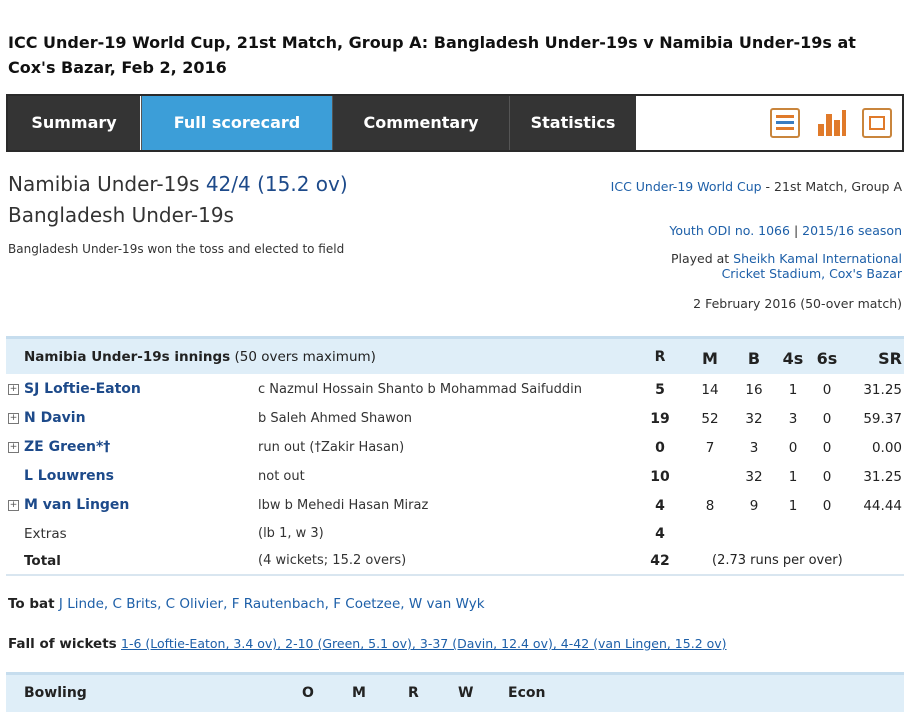 The image size is (912, 720). What do you see at coordinates (754, 358) in the screenshot?
I see `col-header-balls: B` at bounding box center [754, 358].